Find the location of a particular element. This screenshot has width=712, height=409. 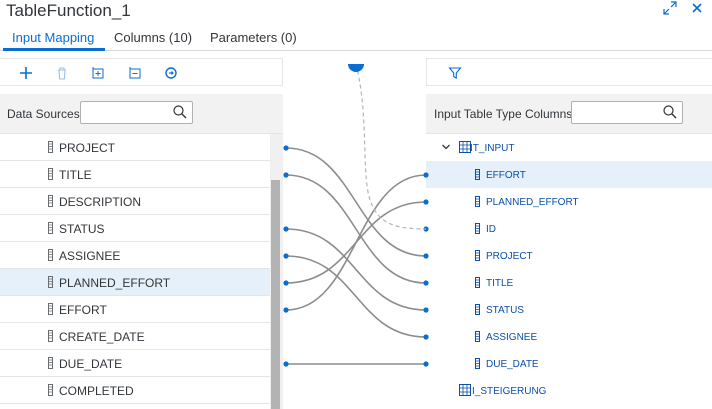

target-row-due-date: DUE_DATE is located at coordinates (569, 363).